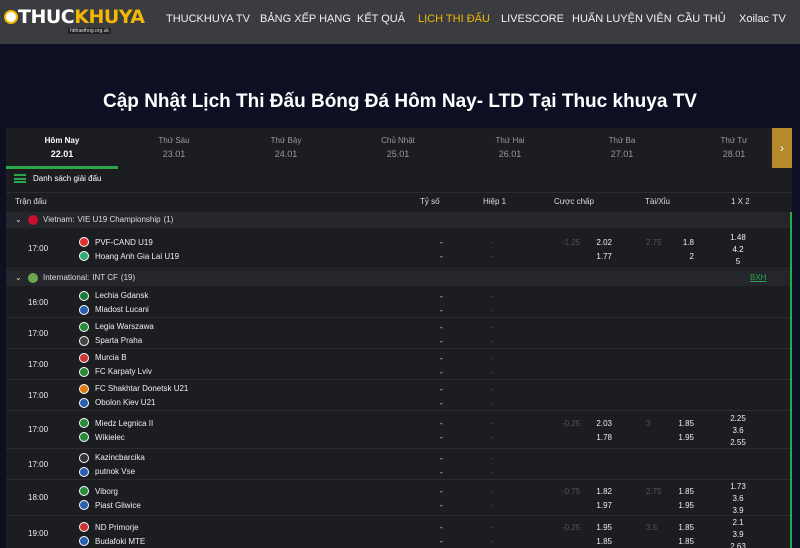 The image size is (800, 548). I want to click on under-odds: 1.85, so click(686, 541).